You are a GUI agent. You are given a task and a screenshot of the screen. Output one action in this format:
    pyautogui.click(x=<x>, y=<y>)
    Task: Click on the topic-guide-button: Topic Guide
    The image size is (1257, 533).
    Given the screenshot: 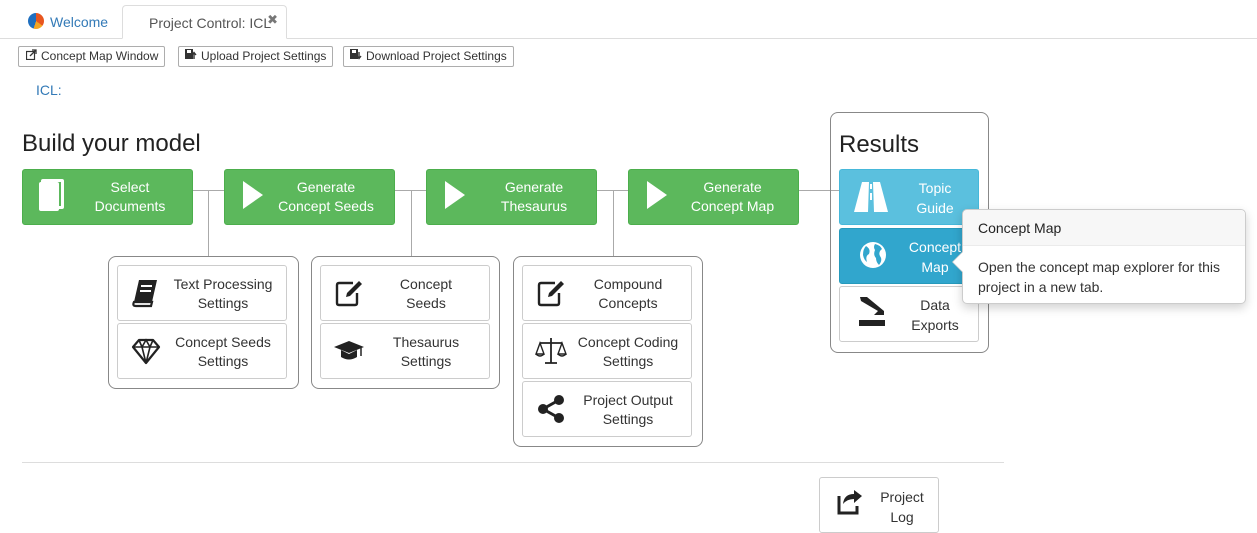 What is the action you would take?
    pyautogui.click(x=909, y=197)
    